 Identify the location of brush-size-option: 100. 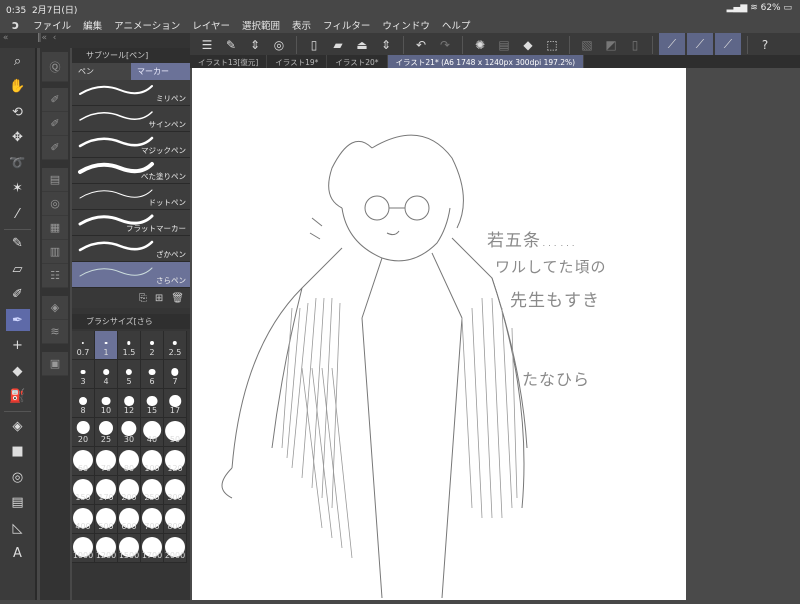
(152, 461).